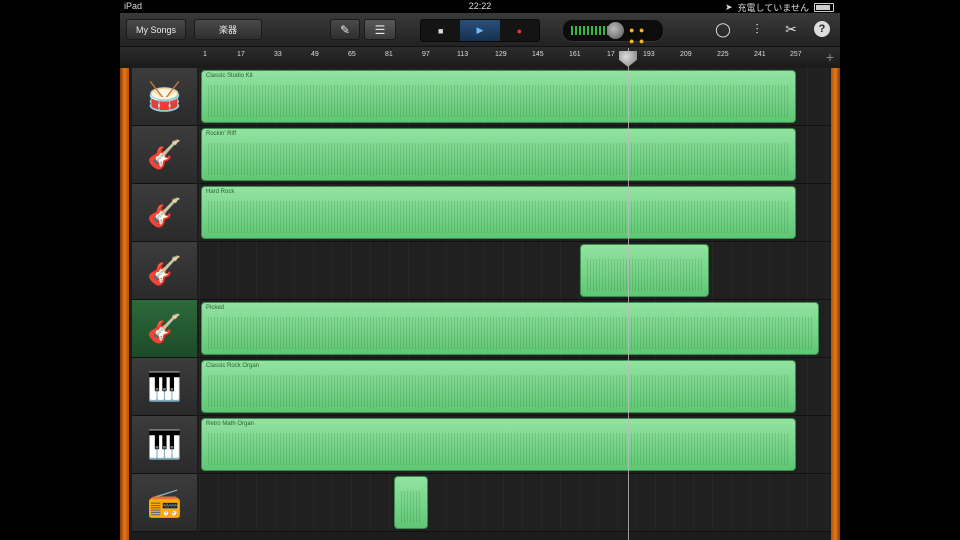 Image resolution: width=960 pixels, height=540 pixels. I want to click on drums-icon: 🥁, so click(164, 96).